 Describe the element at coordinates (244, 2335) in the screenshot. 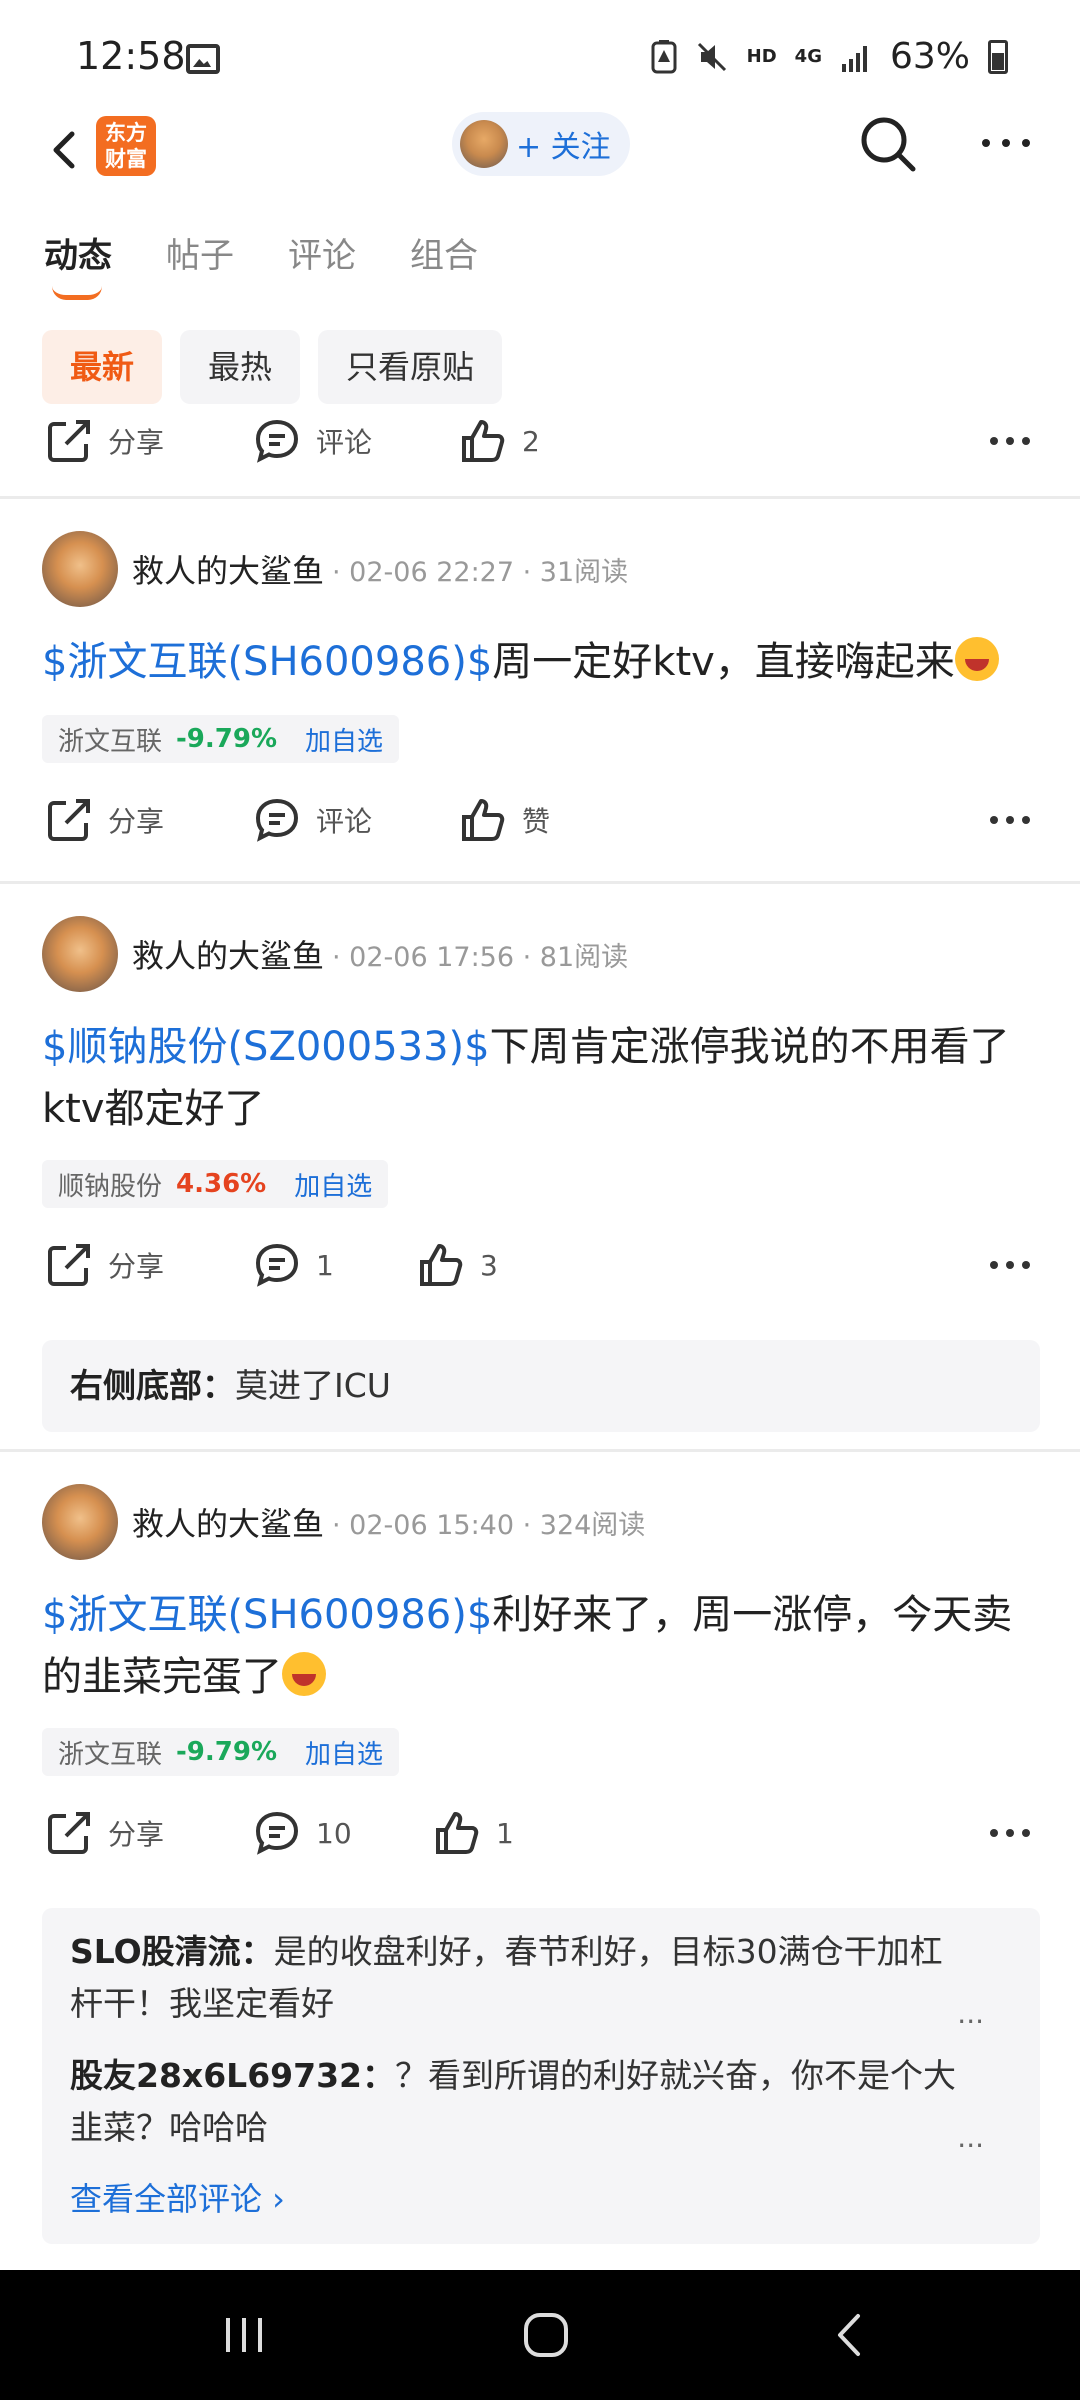

I see `recent-apps-icon` at that location.